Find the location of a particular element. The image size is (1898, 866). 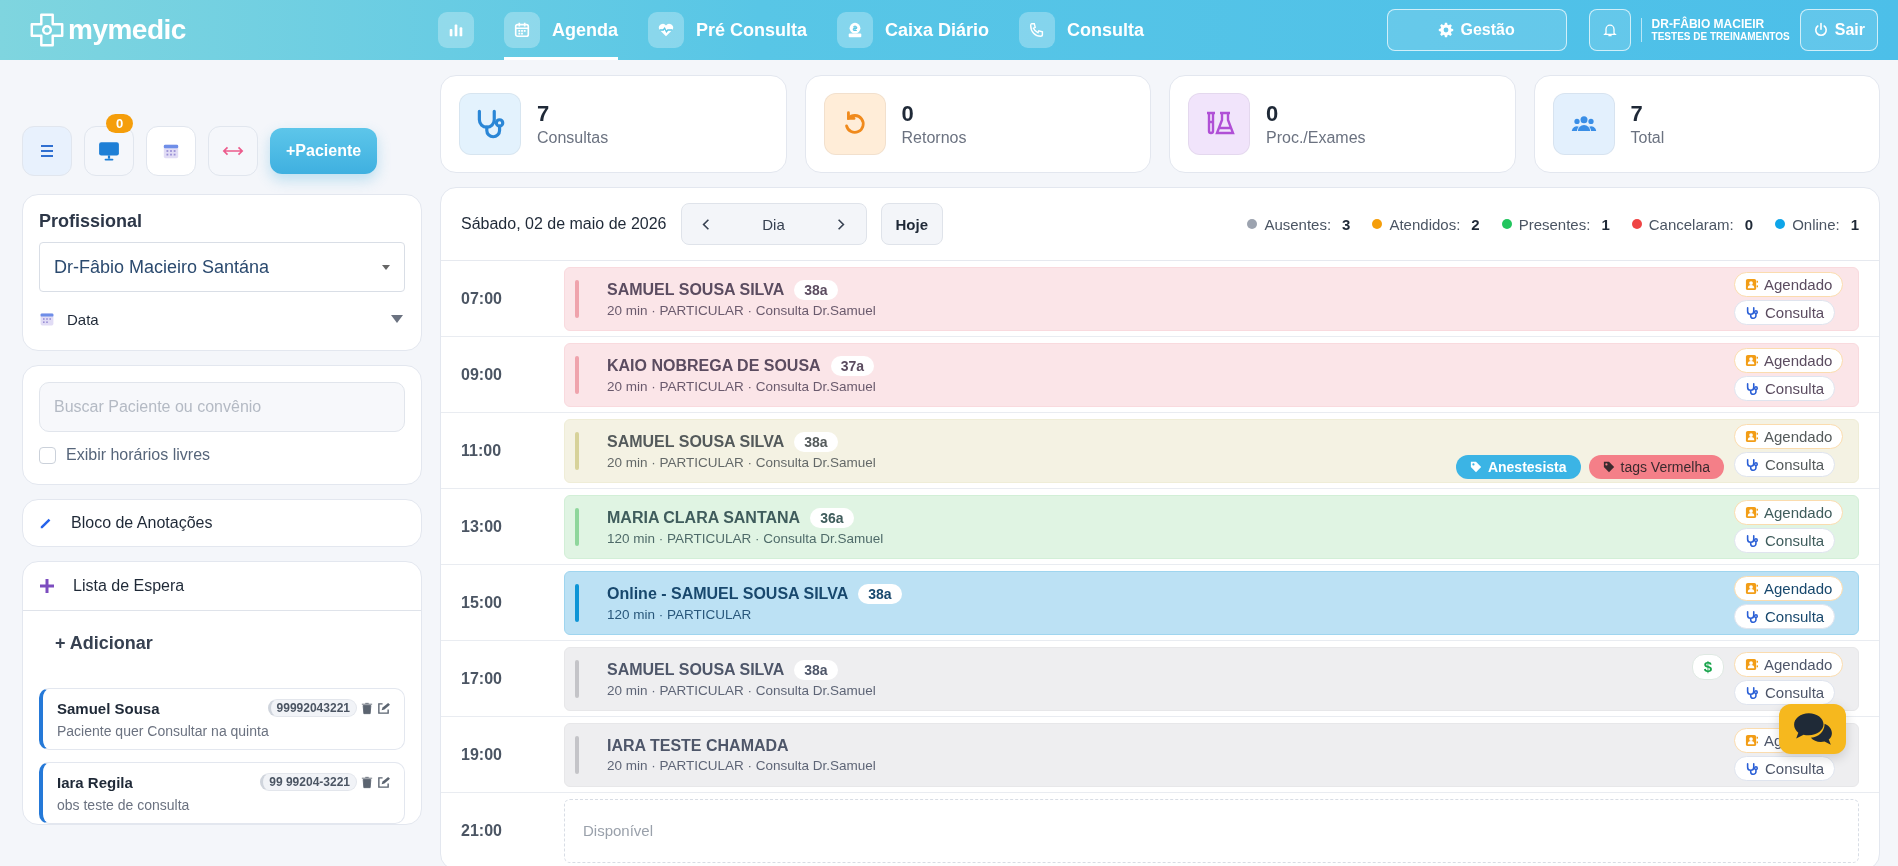

user-name: DR-FÂBIO MACIEIR is located at coordinates (1708, 24).